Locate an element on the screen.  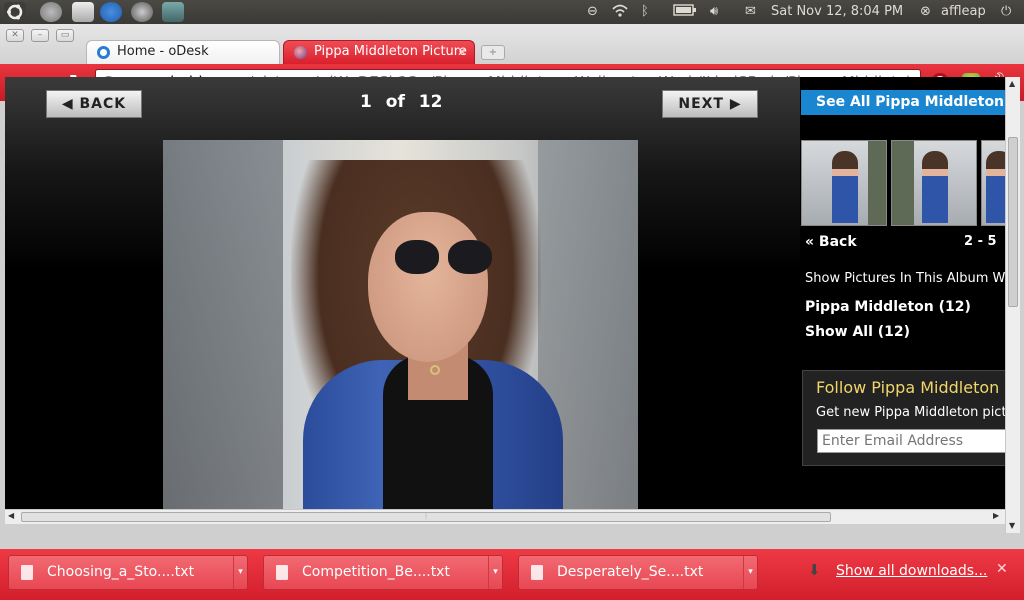
network-tool-launcher-icon is located at coordinates (173, 12).